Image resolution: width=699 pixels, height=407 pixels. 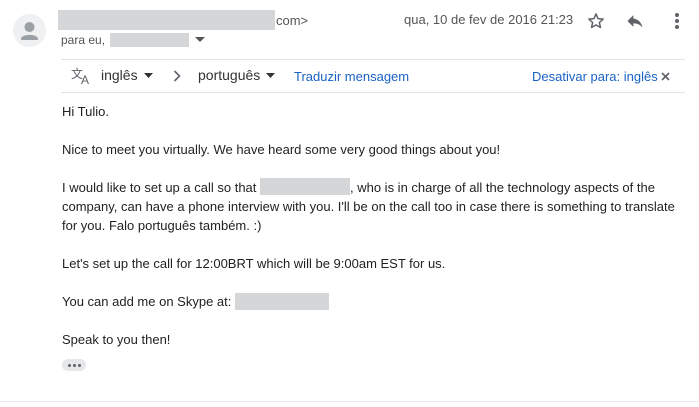 I want to click on greeting-text: Hi Tulio., so click(x=85, y=111).